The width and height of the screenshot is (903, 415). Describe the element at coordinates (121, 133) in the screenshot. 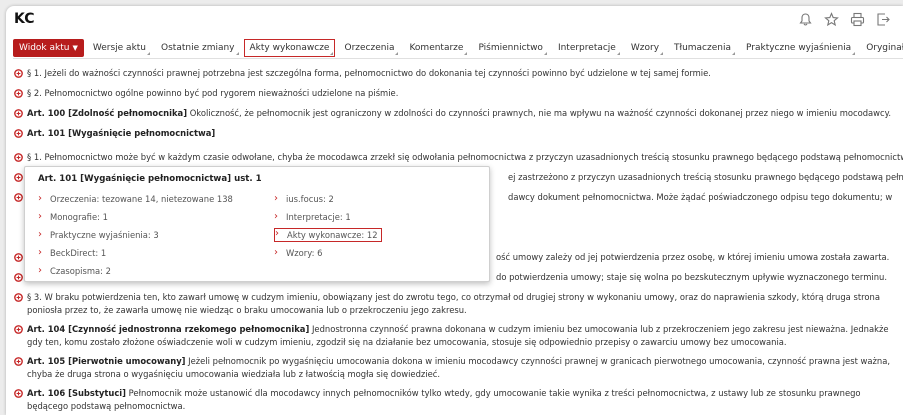

I see `article-heading: Art. 101 [Wygaśnięcie pełnomocnictwa]` at that location.